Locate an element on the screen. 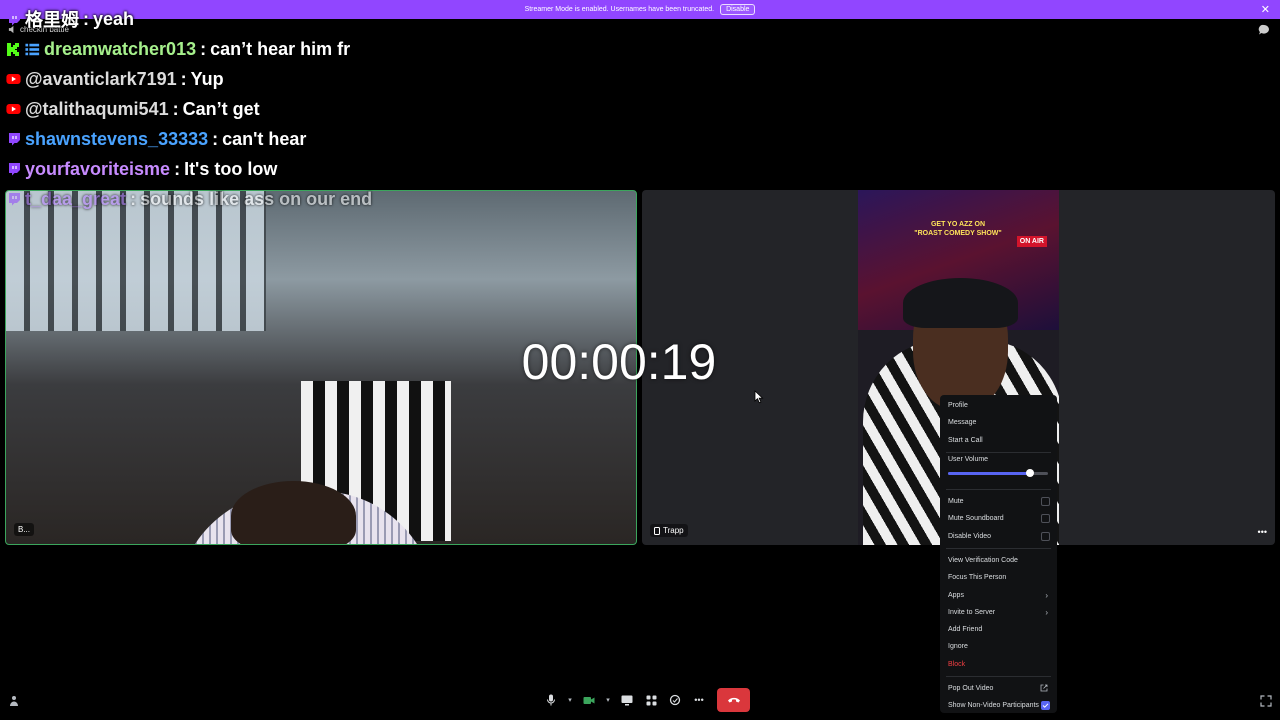 The width and height of the screenshot is (1280, 720). user-volume-slider is located at coordinates (998, 472).